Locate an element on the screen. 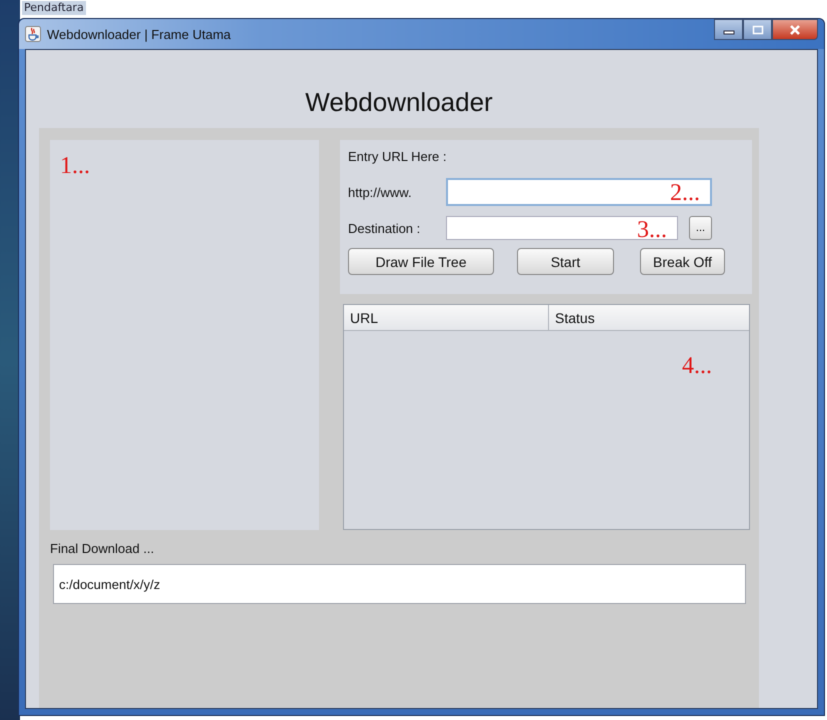 The width and height of the screenshot is (827, 720). minimize-button is located at coordinates (728, 29).